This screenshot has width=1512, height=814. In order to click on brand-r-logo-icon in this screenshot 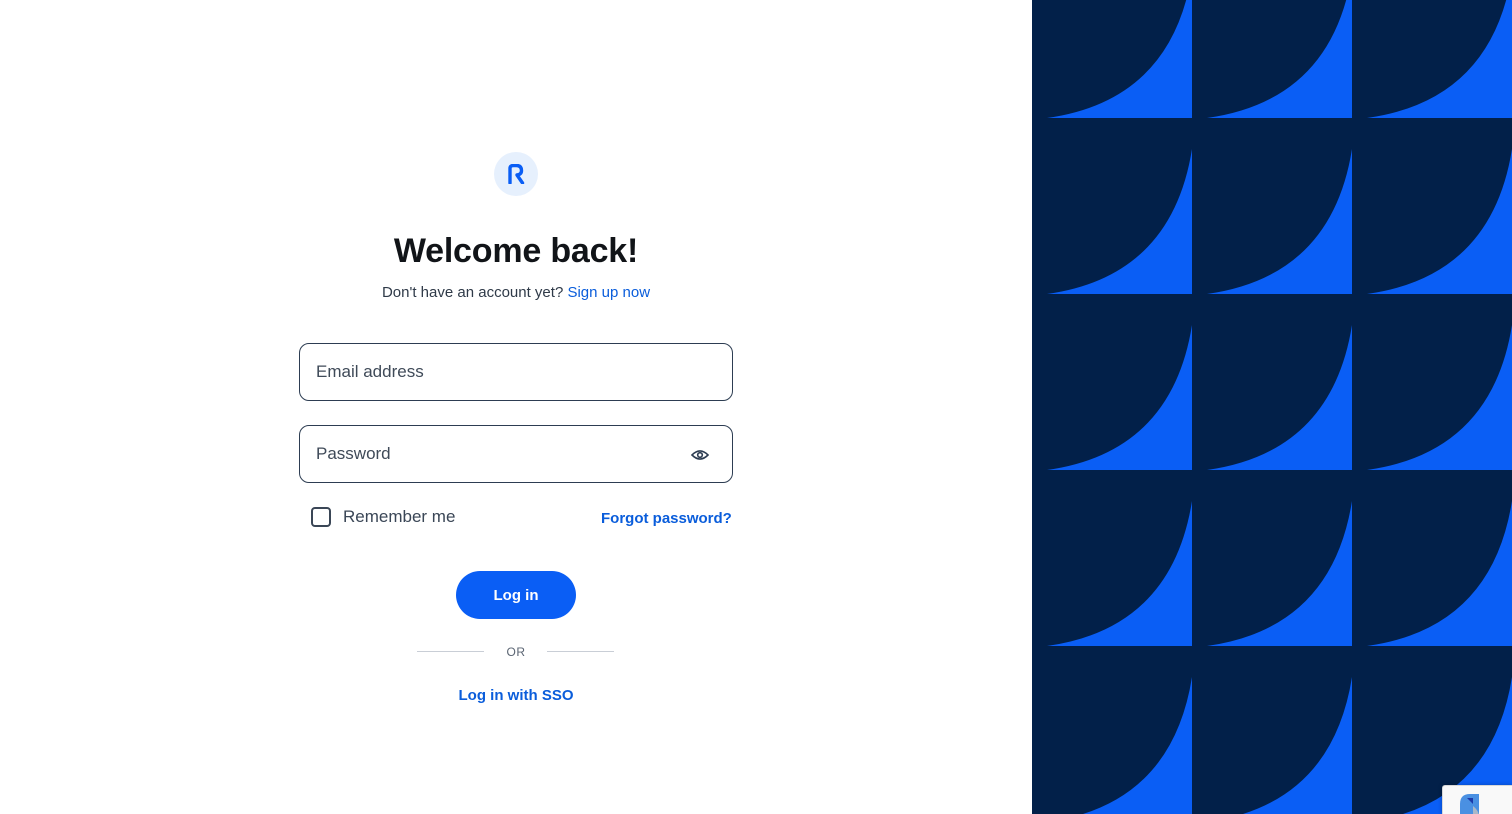, I will do `click(516, 174)`.